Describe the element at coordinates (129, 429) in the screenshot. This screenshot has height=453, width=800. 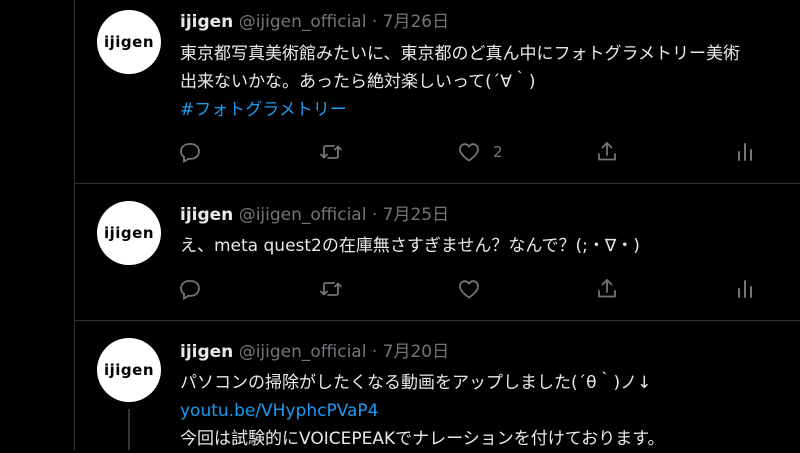
I see `thread-connector-line` at that location.